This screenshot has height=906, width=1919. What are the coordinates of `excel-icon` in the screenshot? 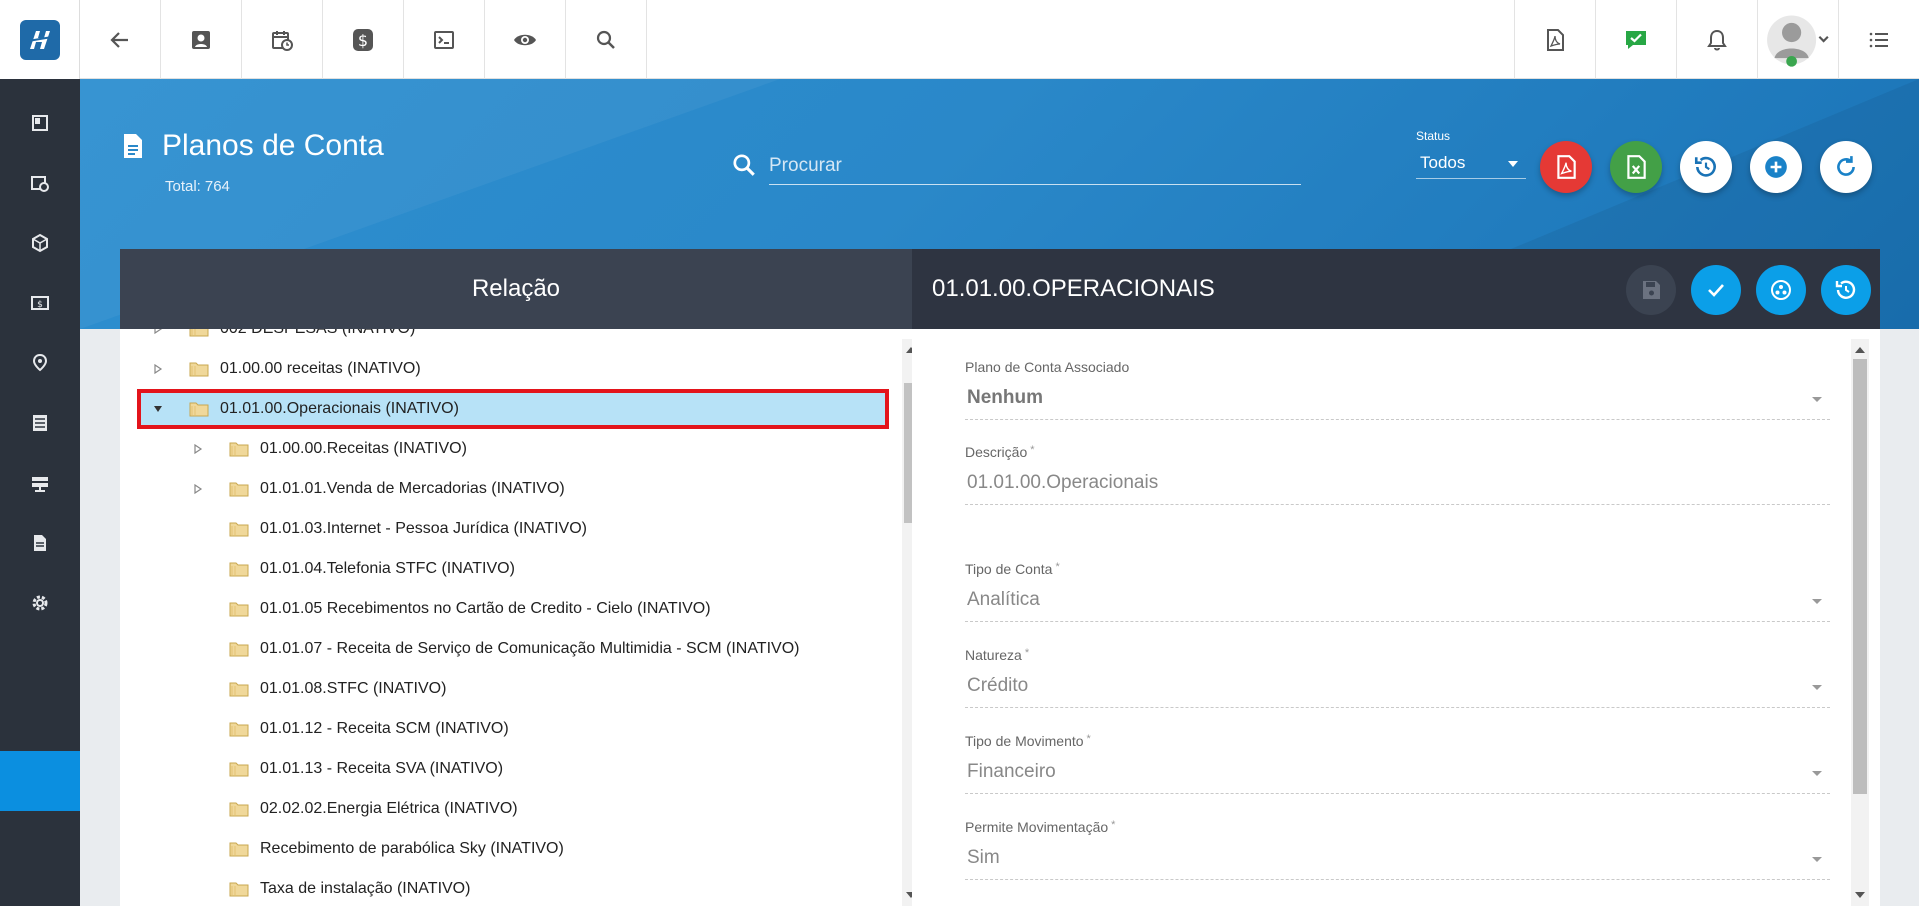 It's located at (1636, 167).